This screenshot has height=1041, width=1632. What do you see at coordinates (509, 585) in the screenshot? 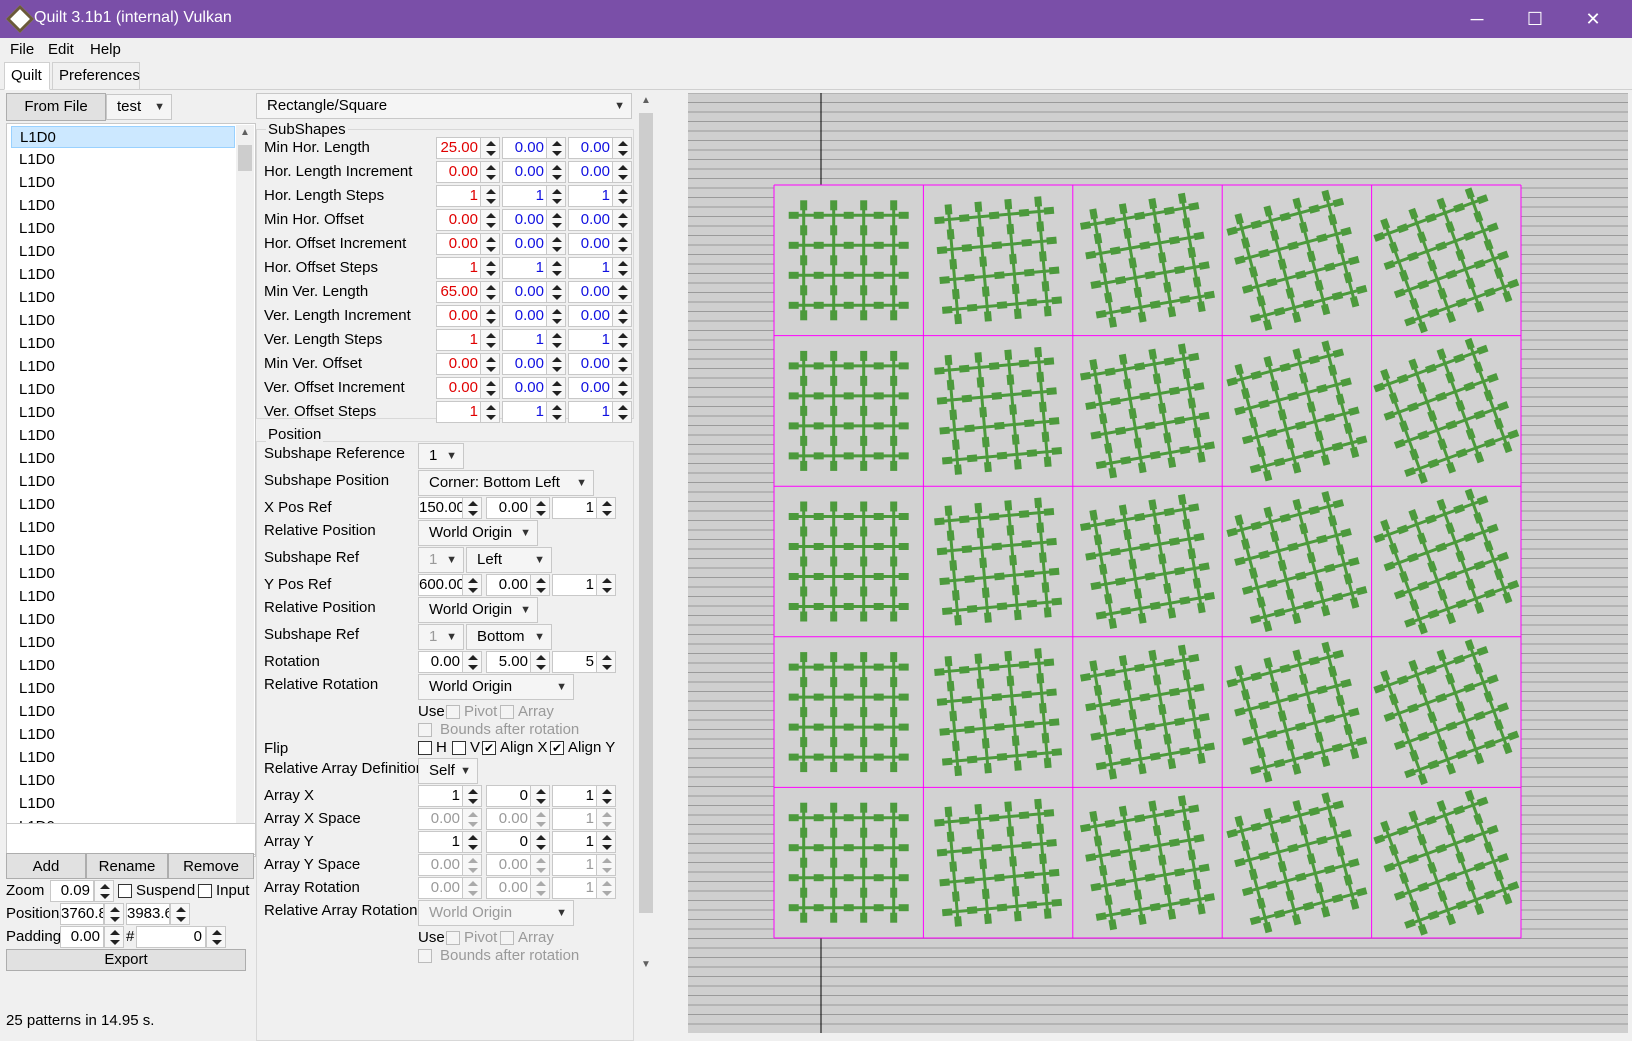
I see `y-pos-ref-input-2: 0.00` at bounding box center [509, 585].